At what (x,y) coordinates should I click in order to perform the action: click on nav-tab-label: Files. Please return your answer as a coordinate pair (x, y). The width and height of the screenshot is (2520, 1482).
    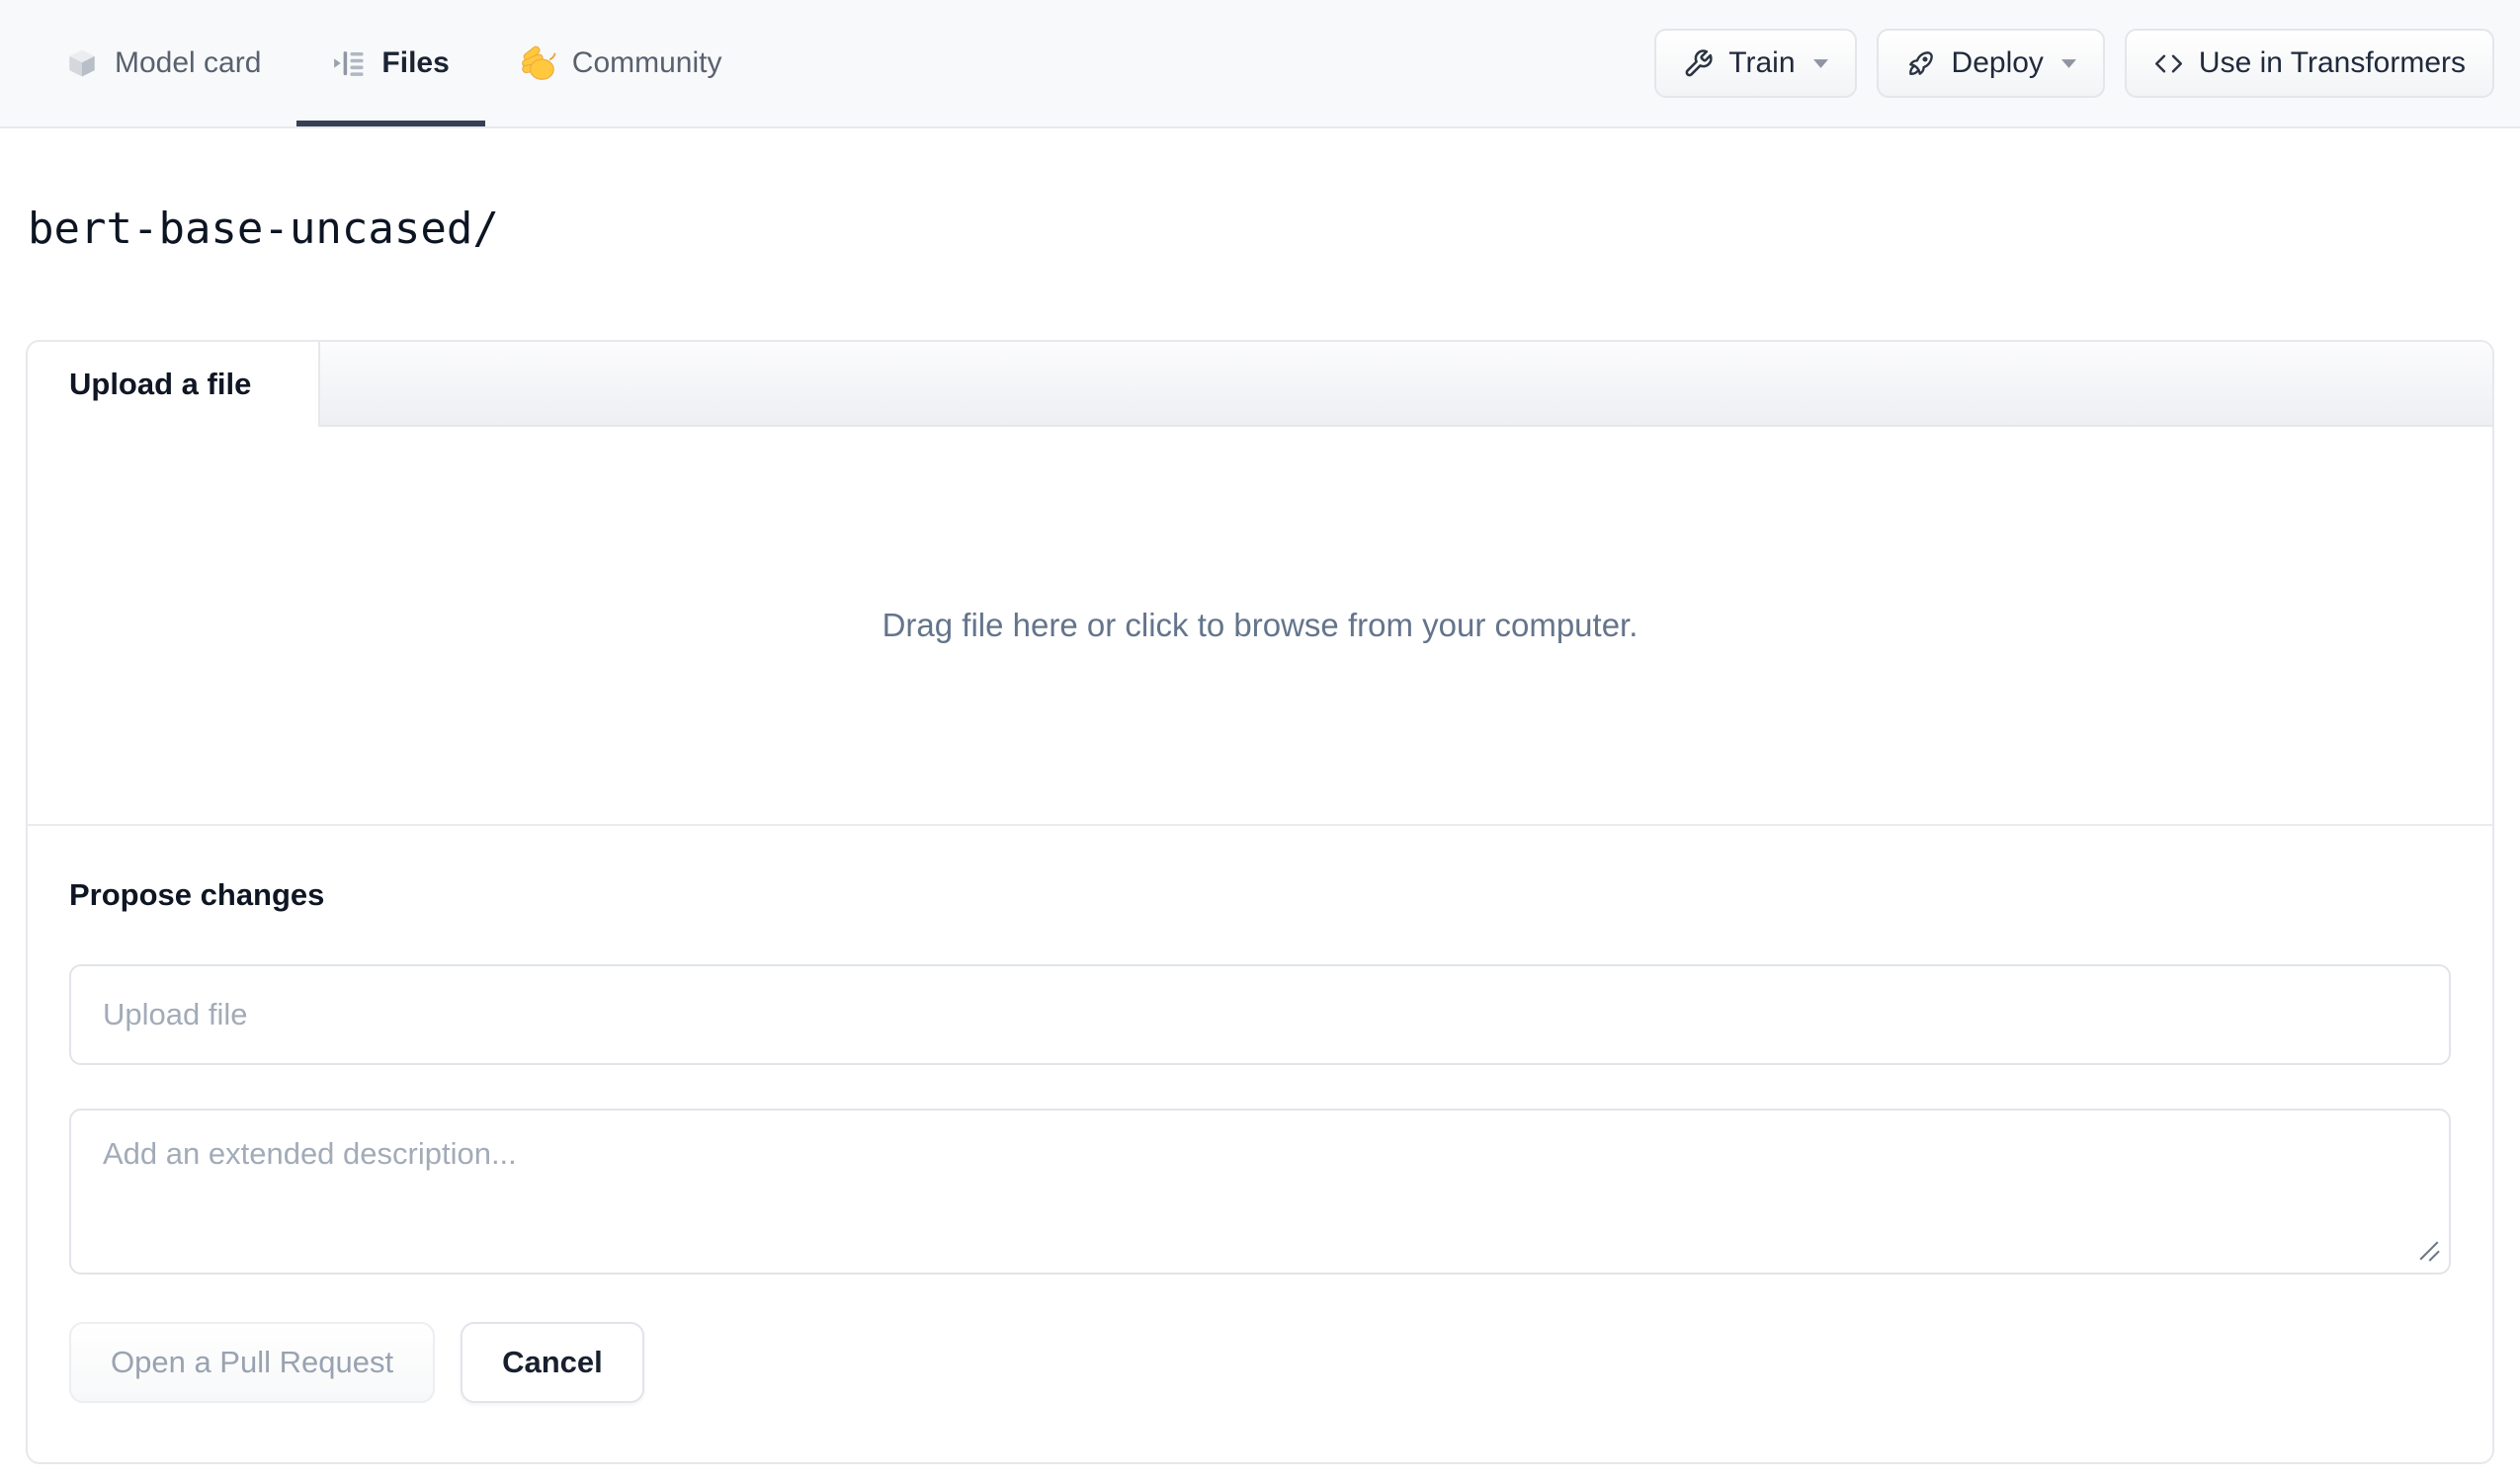
    Looking at the image, I should click on (415, 62).